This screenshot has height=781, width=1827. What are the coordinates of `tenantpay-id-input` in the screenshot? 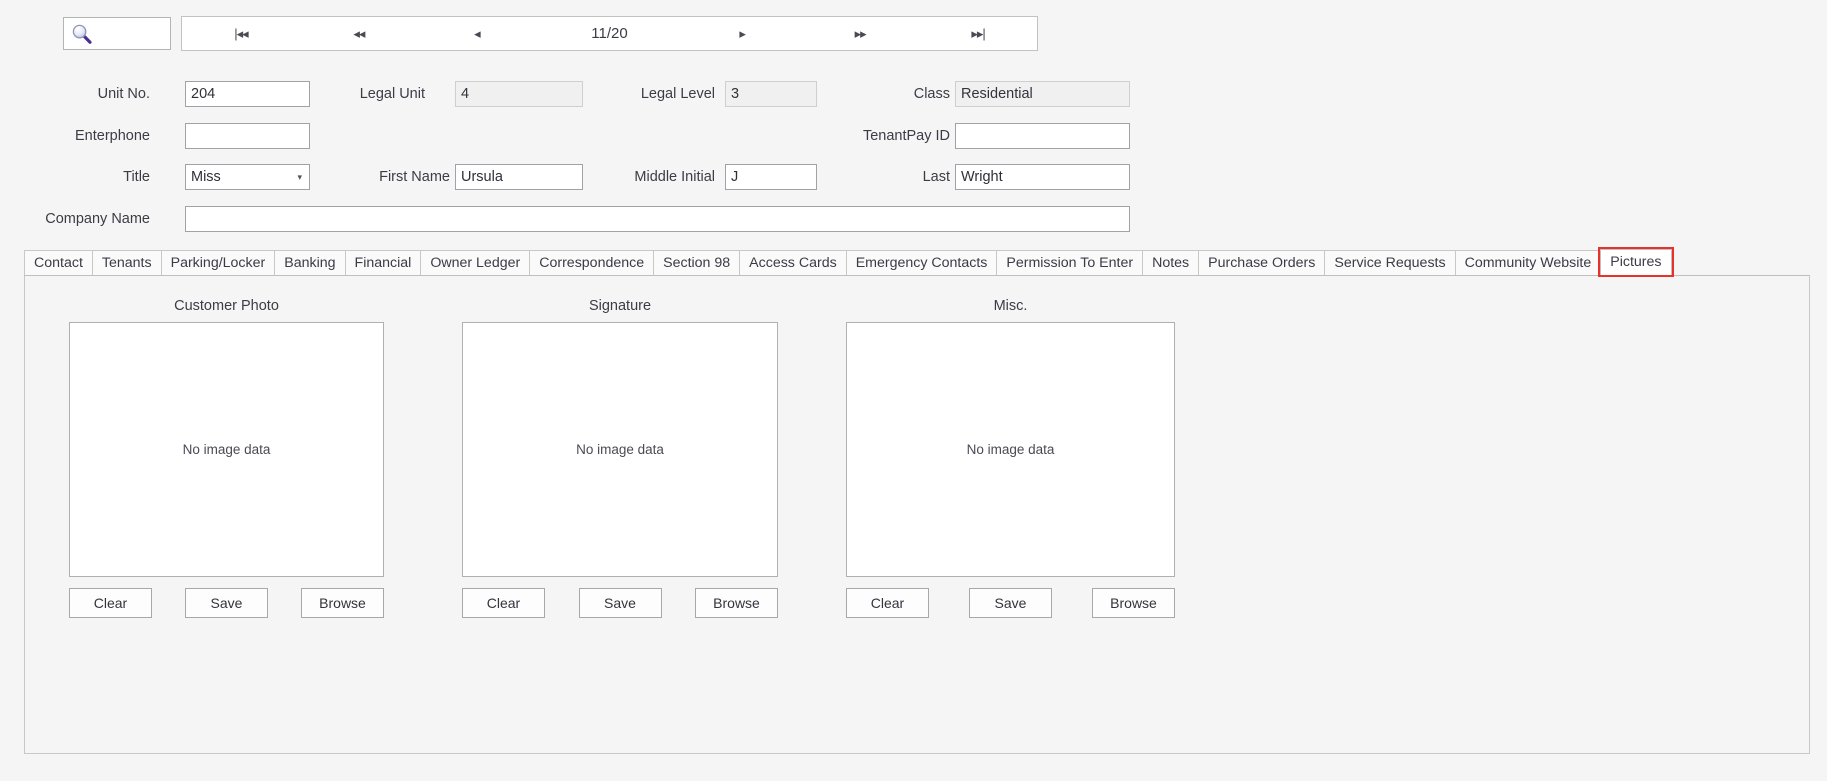 It's located at (1042, 136).